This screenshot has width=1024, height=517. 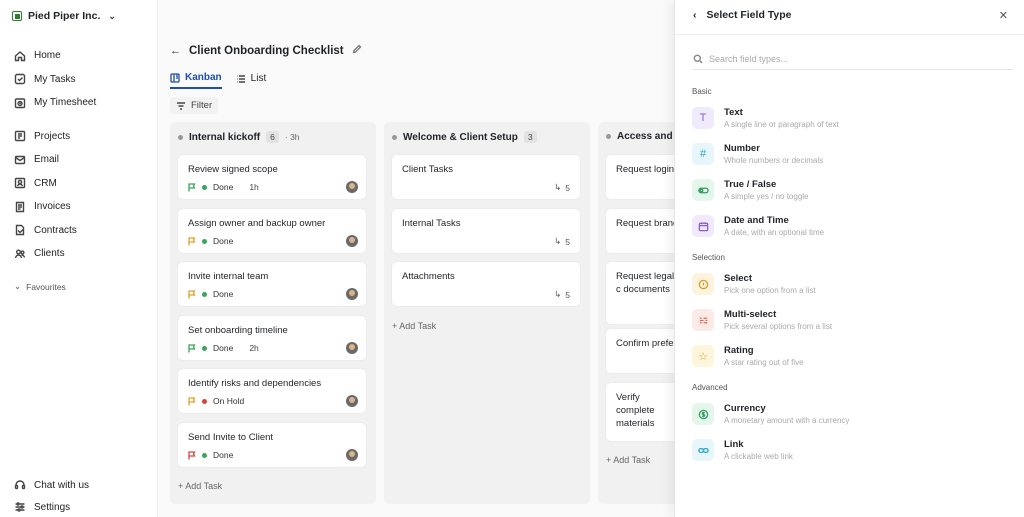 I want to click on chat-with-us-button: Chat with us, so click(x=79, y=485).